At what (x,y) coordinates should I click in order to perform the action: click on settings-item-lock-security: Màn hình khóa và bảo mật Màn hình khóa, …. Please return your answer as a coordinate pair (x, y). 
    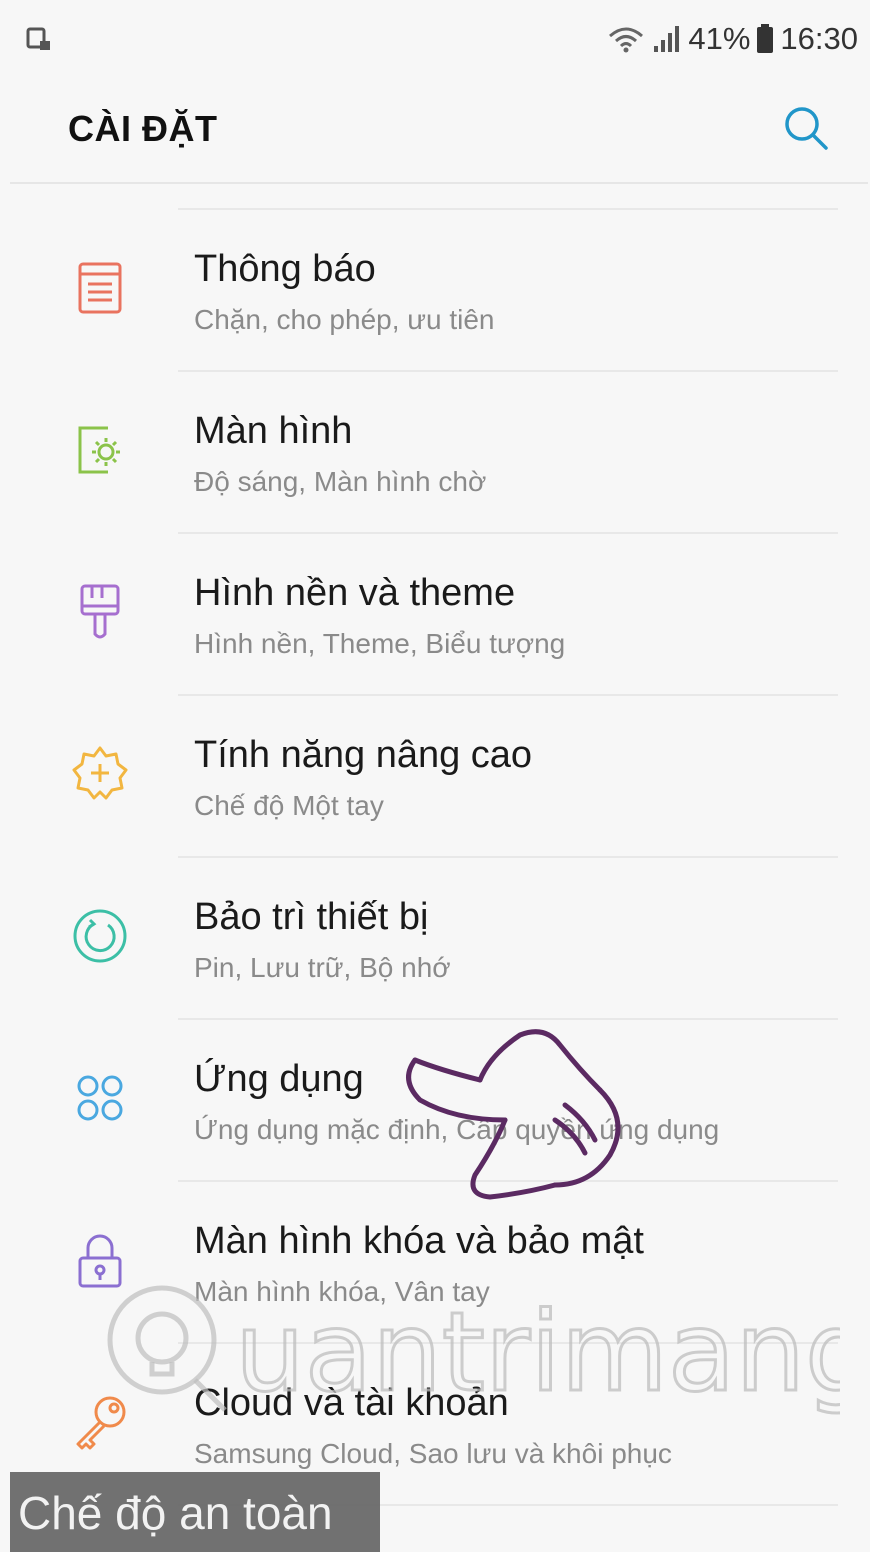
    Looking at the image, I should click on (435, 1263).